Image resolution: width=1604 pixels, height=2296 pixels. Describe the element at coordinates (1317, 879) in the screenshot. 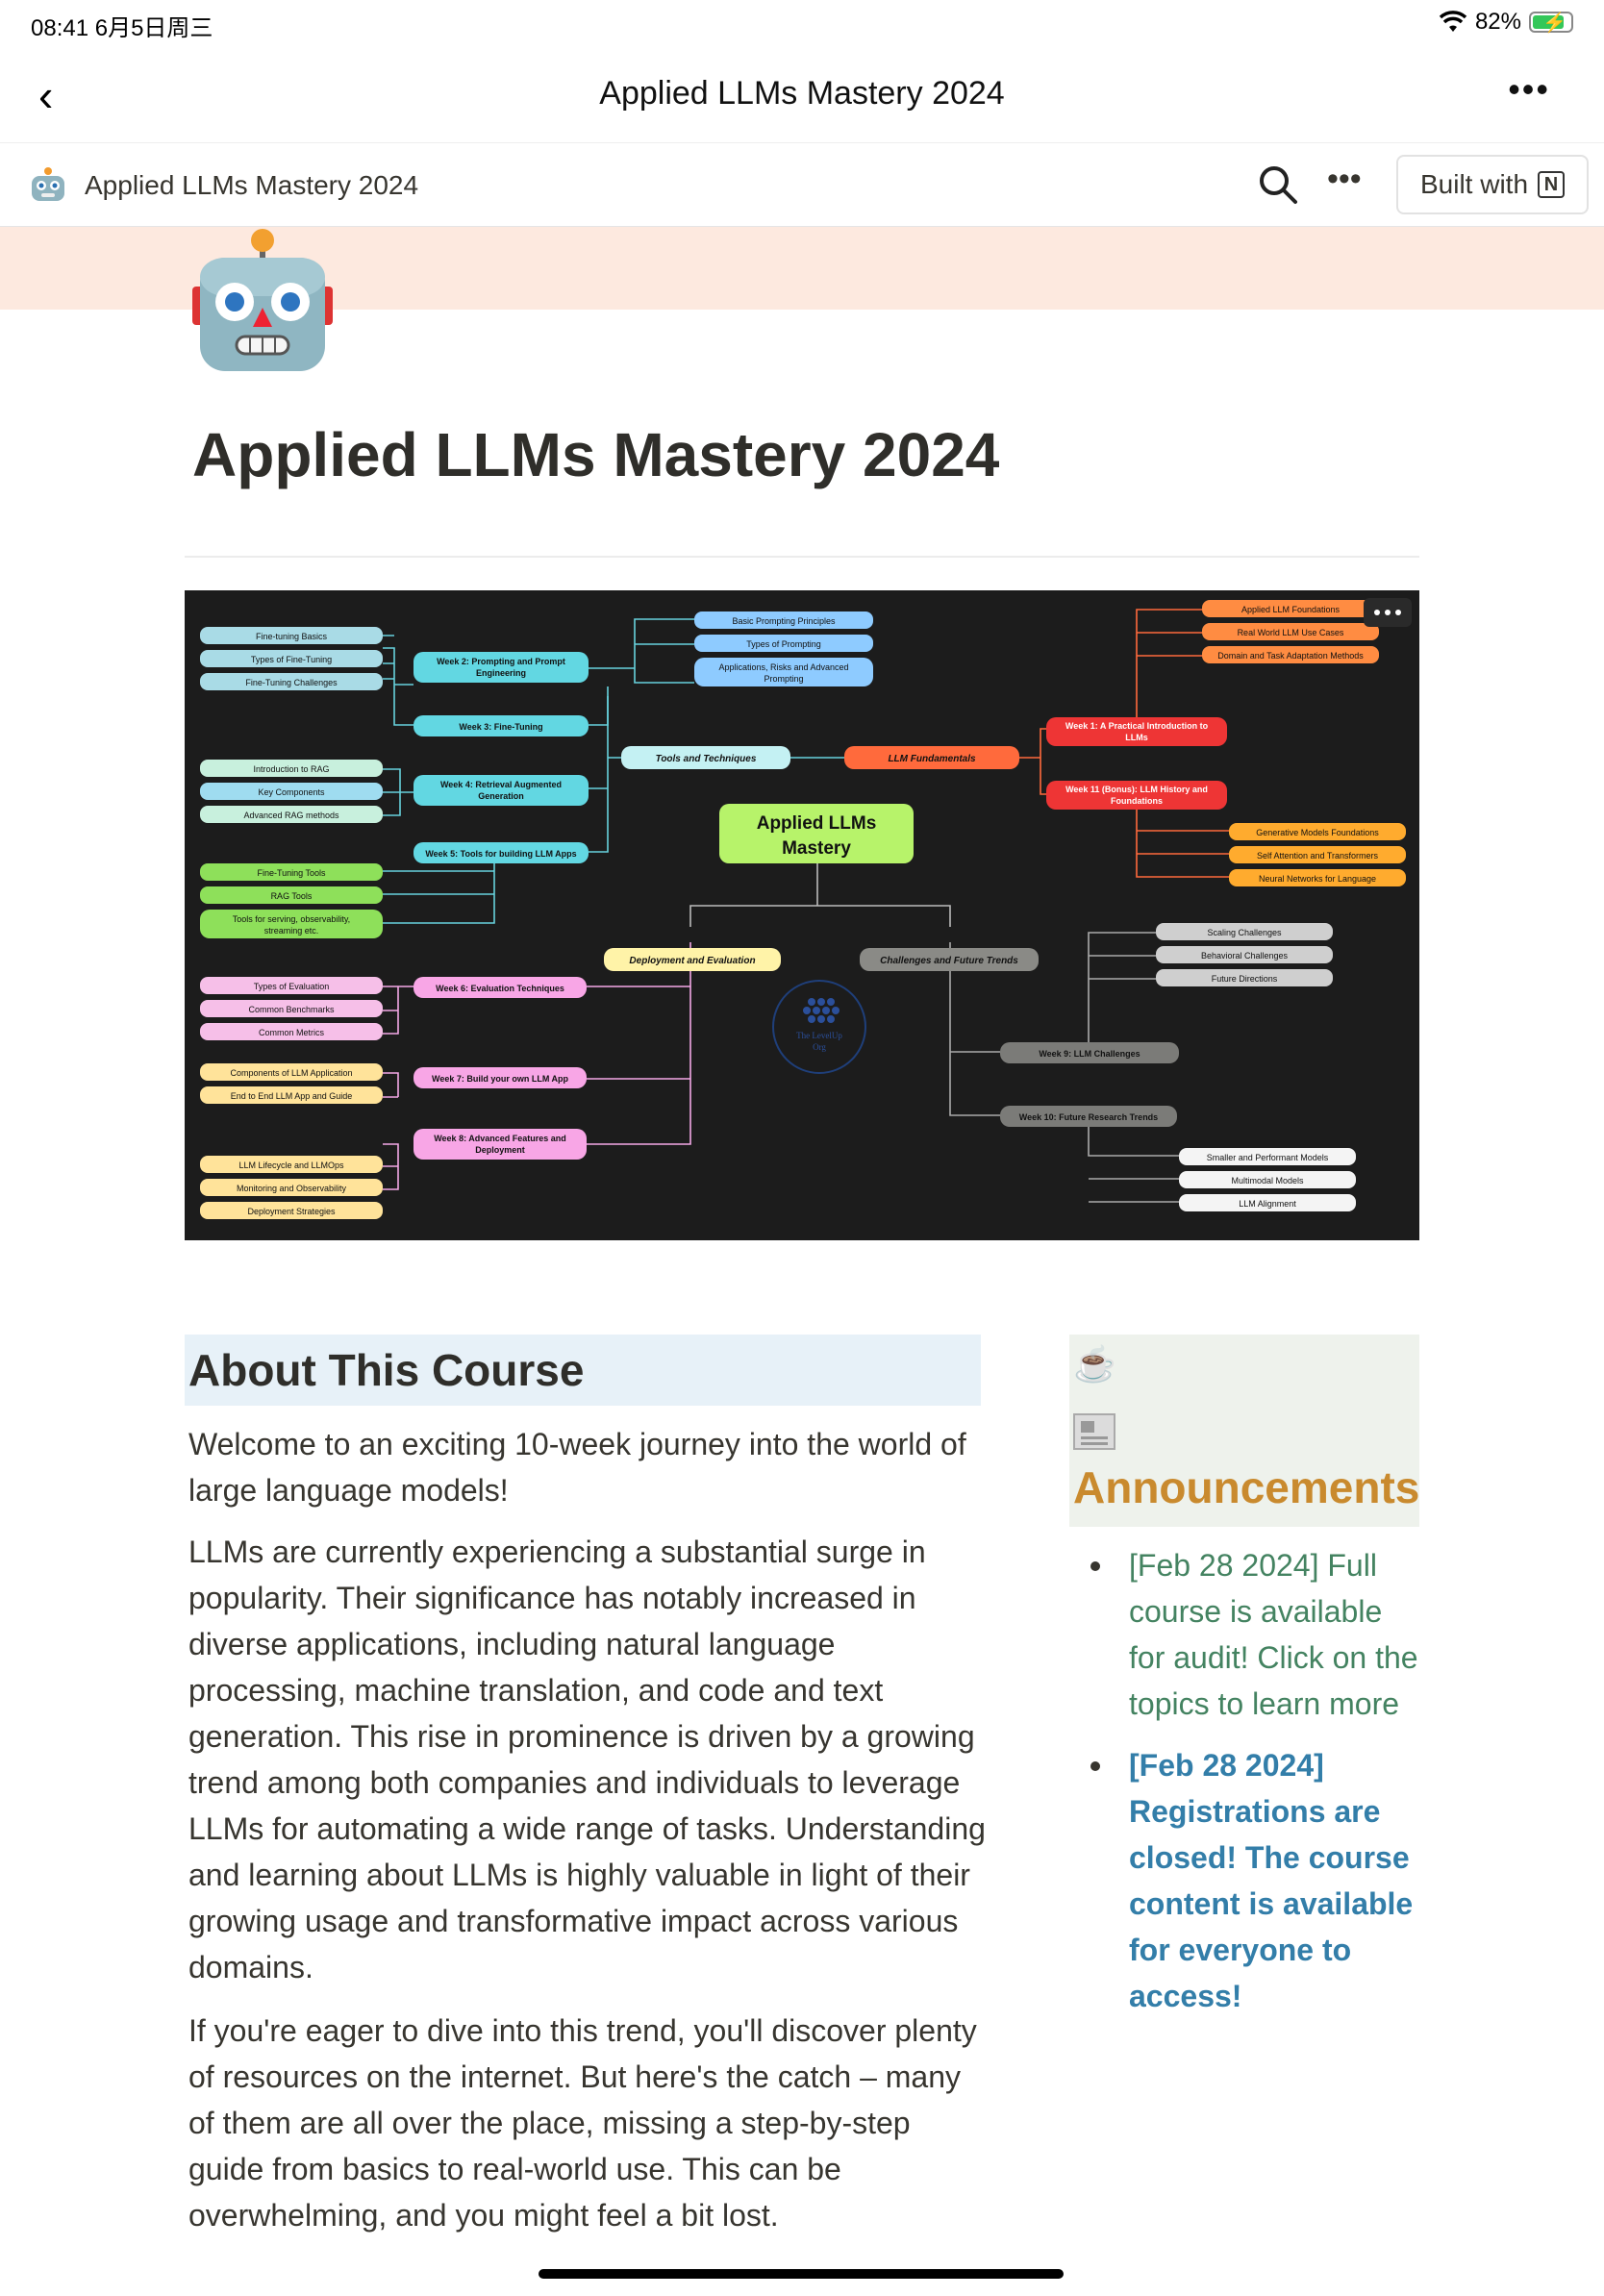

I see `mindmap-week11-item: Neural Networks for Language` at that location.